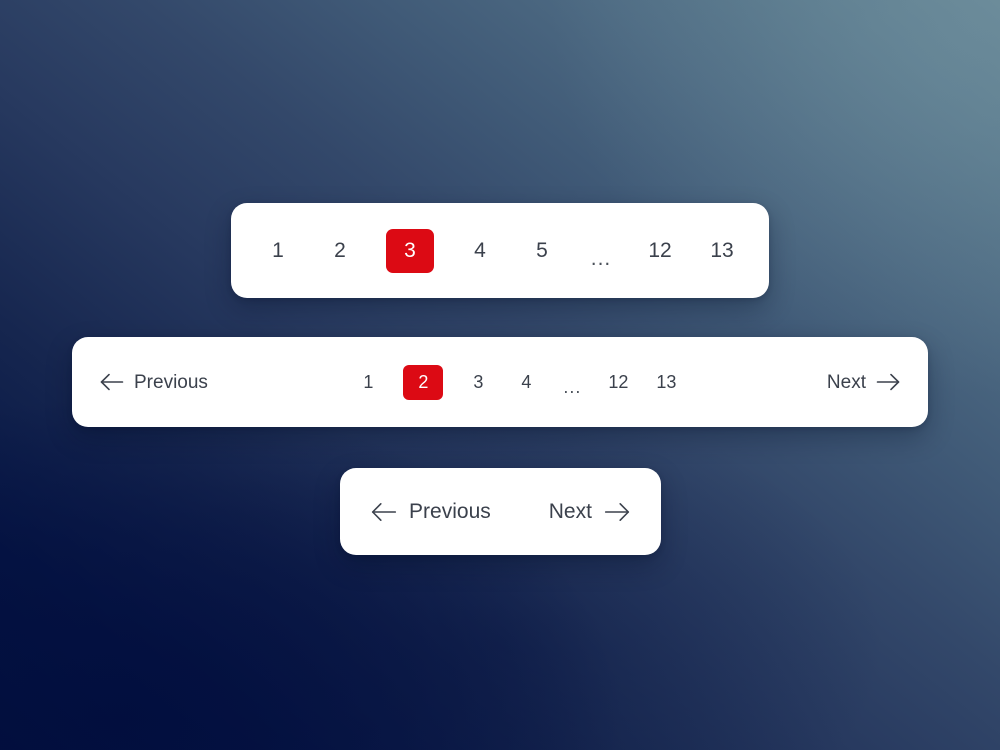  I want to click on pagination-page-active: 3, so click(410, 250).